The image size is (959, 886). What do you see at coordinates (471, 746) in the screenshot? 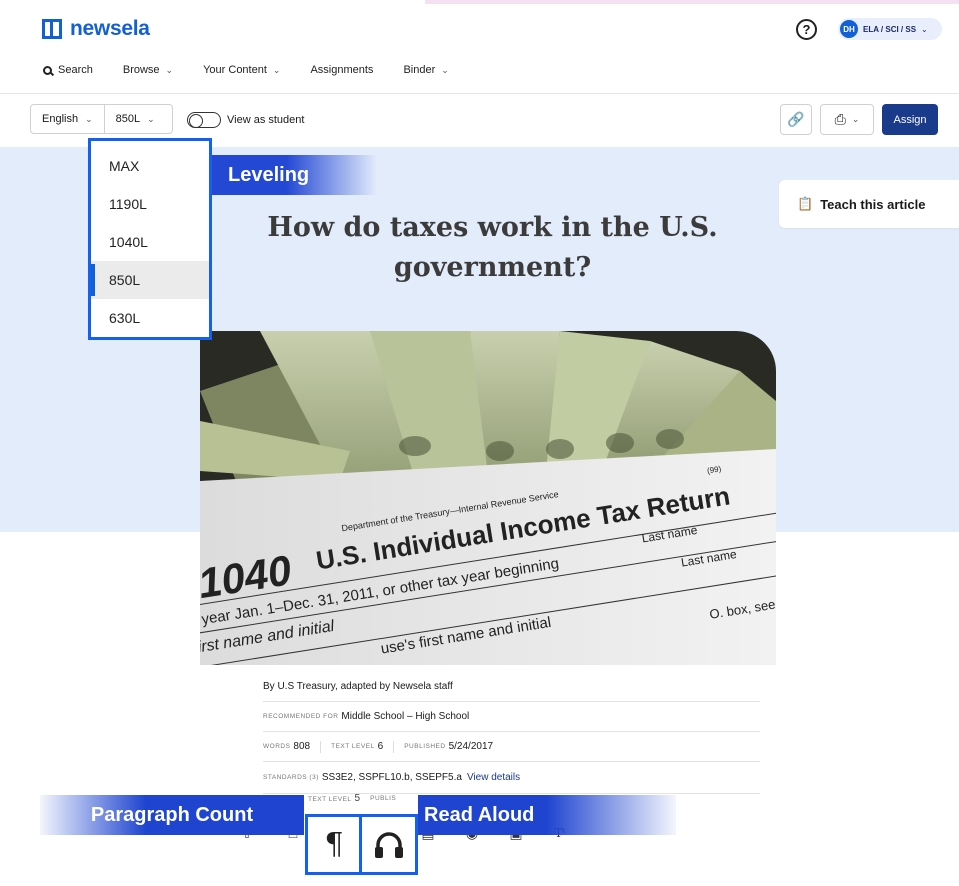
I see `published-value: 5/24/2017` at bounding box center [471, 746].